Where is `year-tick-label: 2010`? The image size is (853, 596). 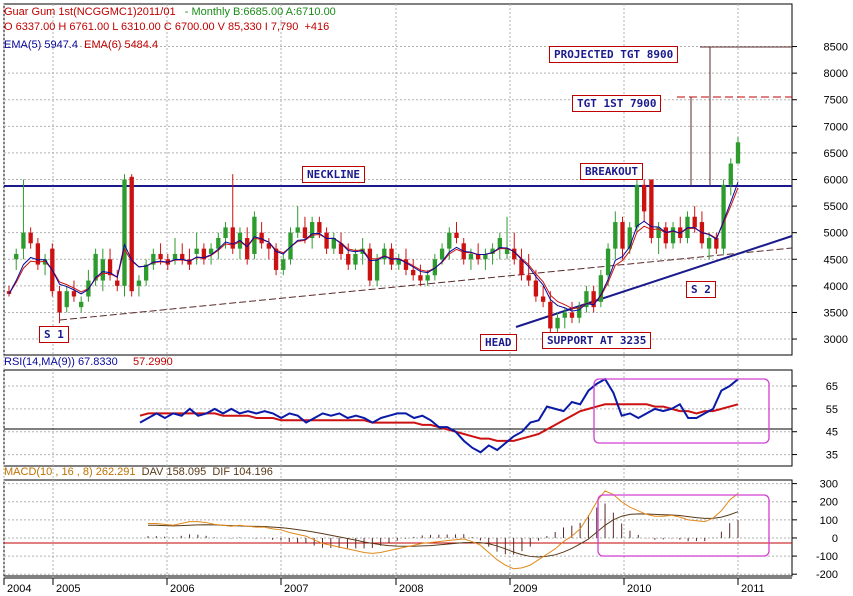
year-tick-label: 2010 is located at coordinates (639, 589).